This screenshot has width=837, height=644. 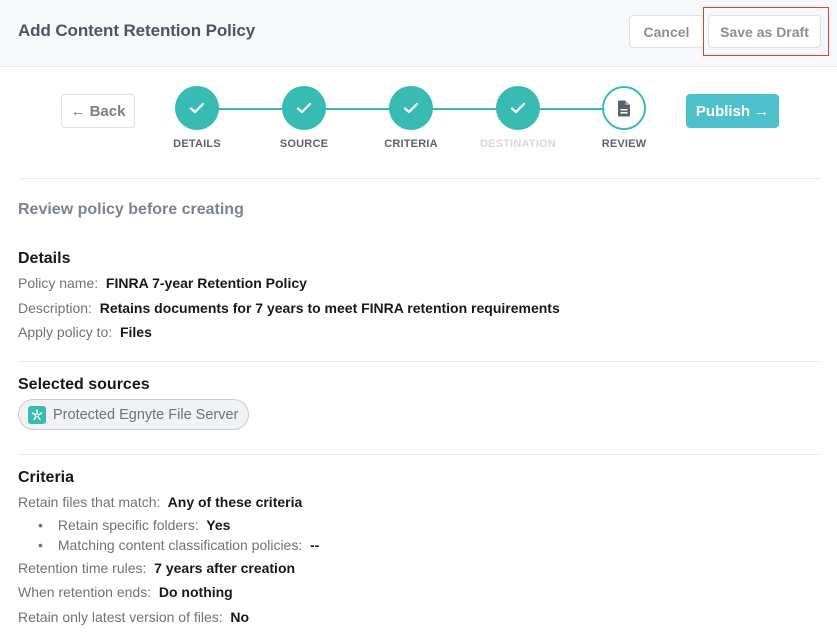 What do you see at coordinates (216, 524) in the screenshot?
I see `row-value: Yes` at bounding box center [216, 524].